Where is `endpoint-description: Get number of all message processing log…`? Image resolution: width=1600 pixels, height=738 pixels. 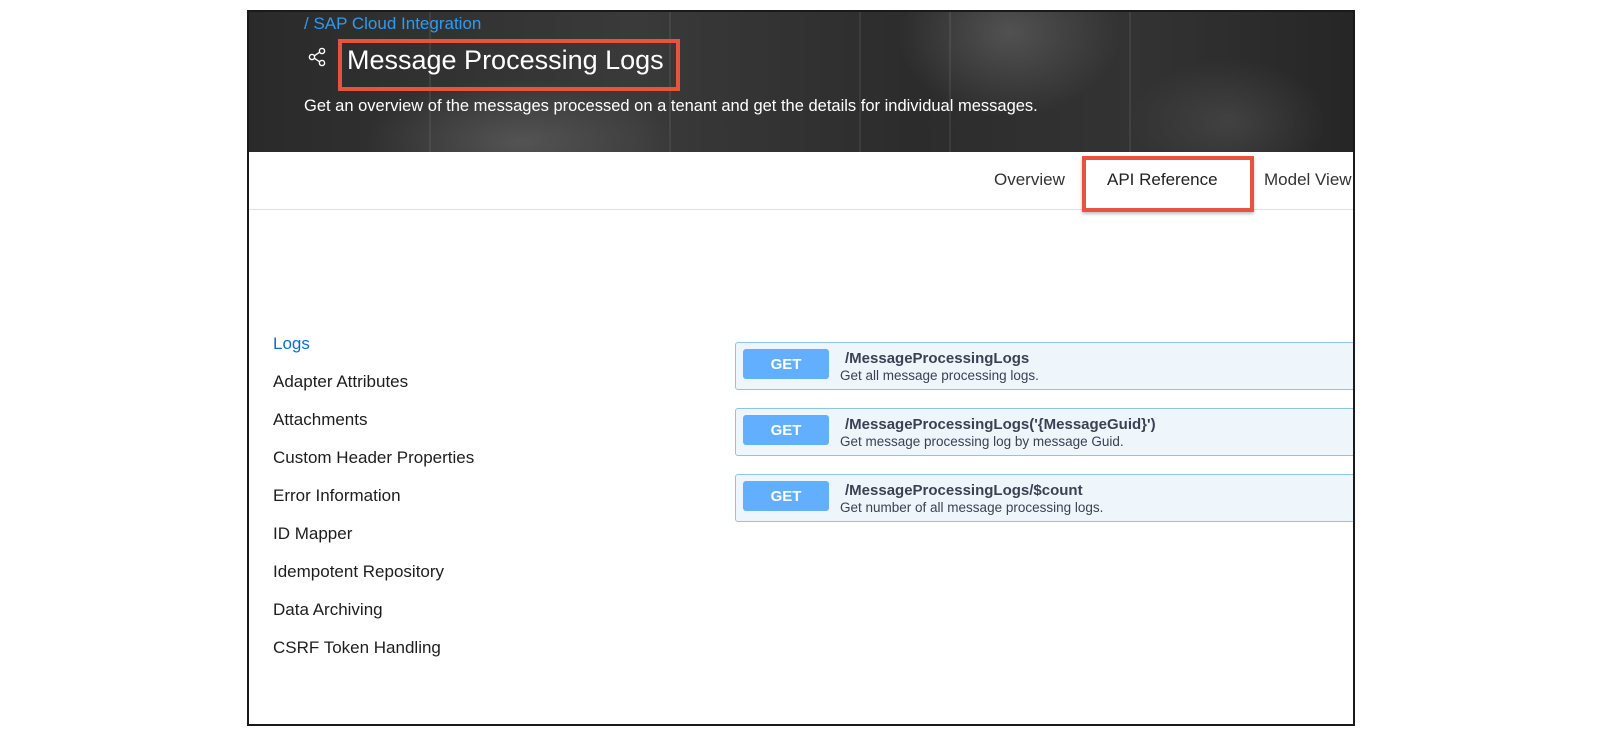 endpoint-description: Get number of all message processing log… is located at coordinates (972, 507).